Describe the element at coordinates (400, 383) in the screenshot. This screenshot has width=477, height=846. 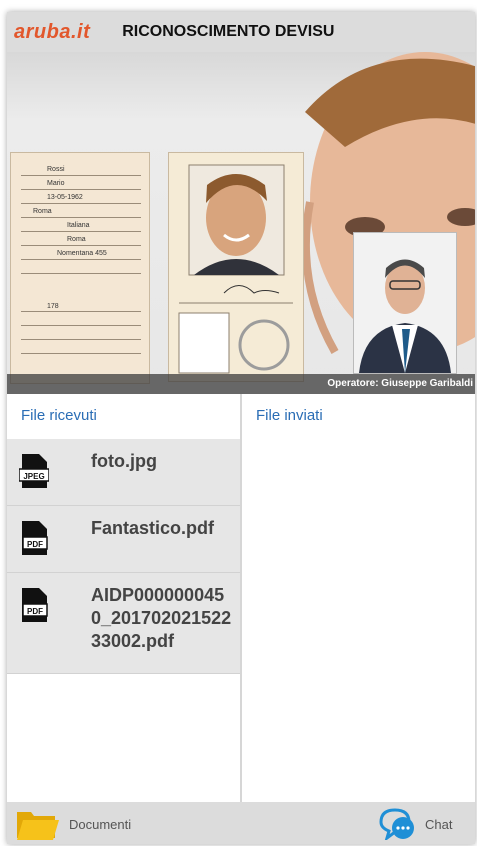
I see `operator-caption: Operatore: Giuseppe Garibaldi` at that location.